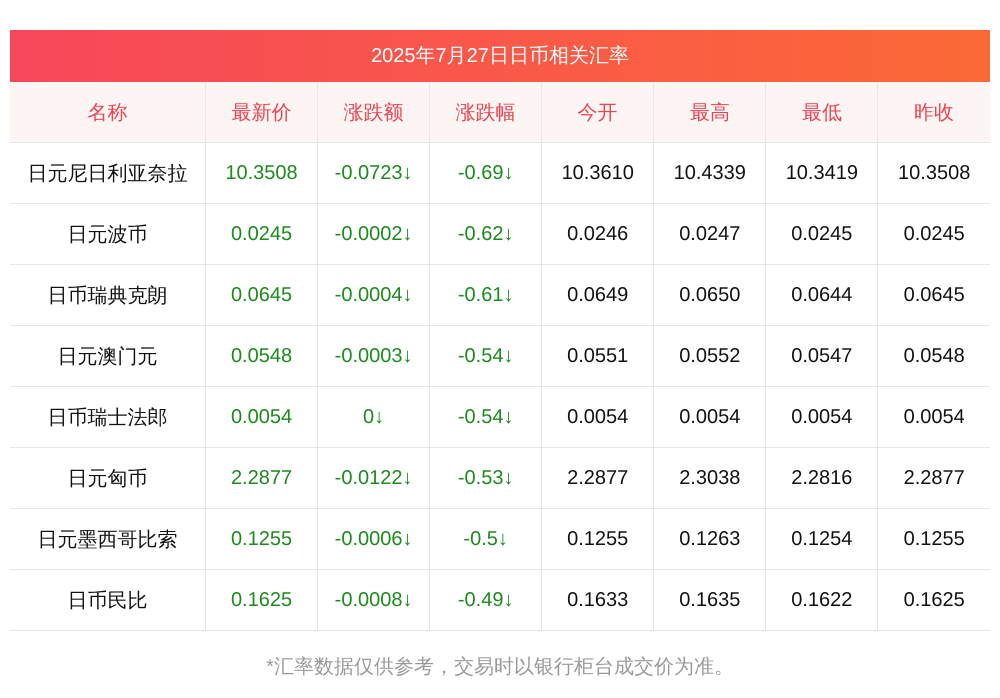 The width and height of the screenshot is (1000, 698). What do you see at coordinates (598, 112) in the screenshot?
I see `column-header: 今开` at bounding box center [598, 112].